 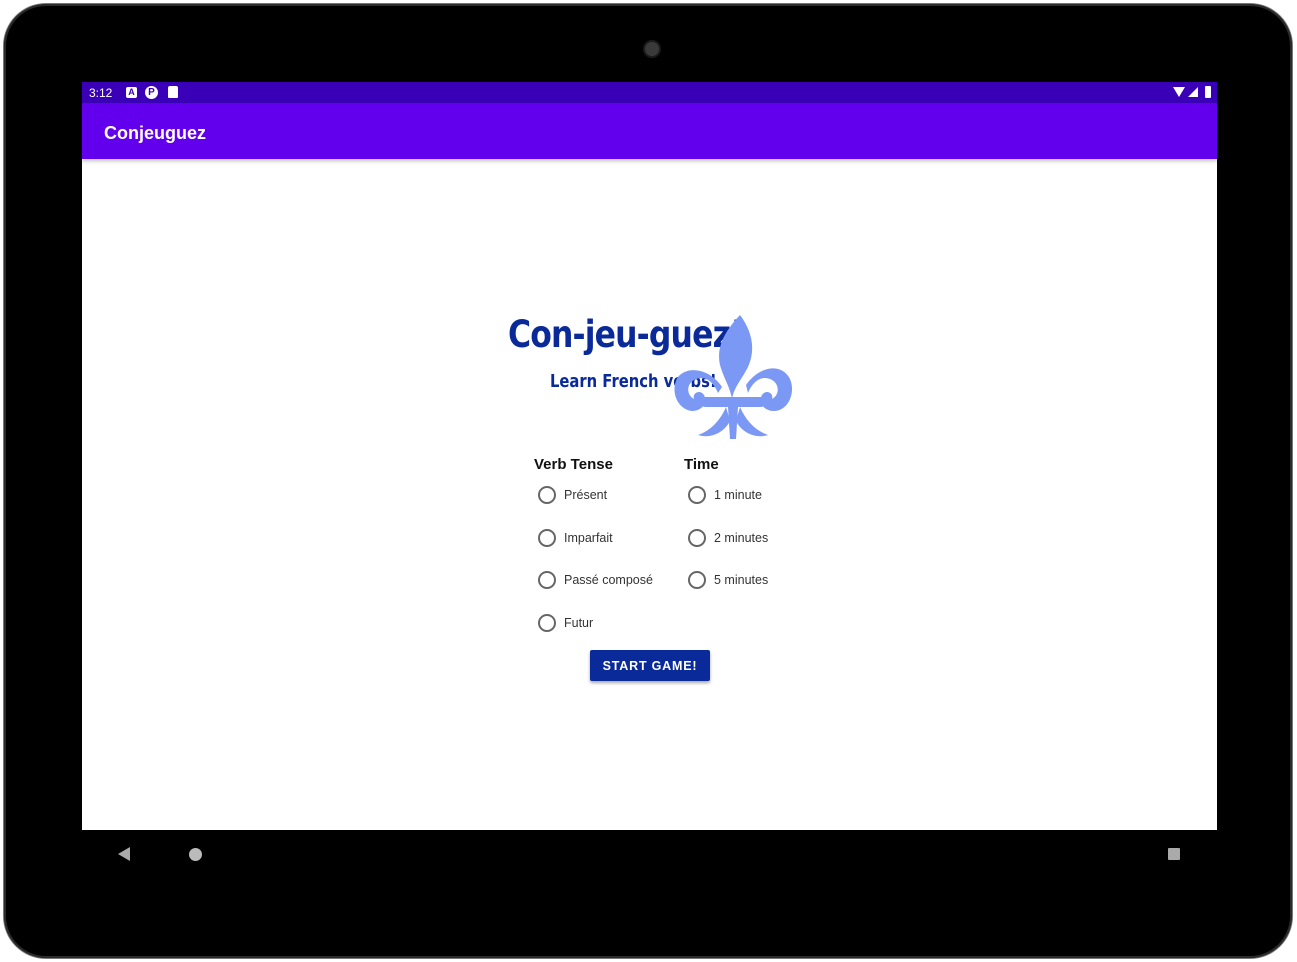 What do you see at coordinates (649, 92) in the screenshot?
I see `status-bar: 3:12 A P` at bounding box center [649, 92].